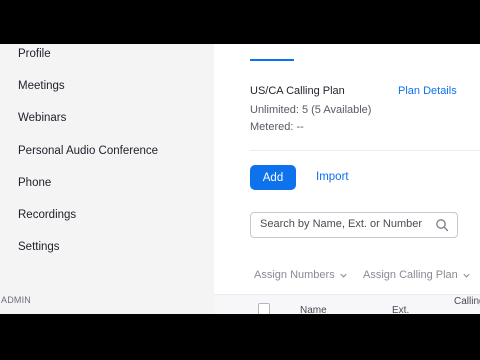 This screenshot has height=360, width=480. I want to click on calling-plan-name: US/CA Calling Plan, so click(297, 91).